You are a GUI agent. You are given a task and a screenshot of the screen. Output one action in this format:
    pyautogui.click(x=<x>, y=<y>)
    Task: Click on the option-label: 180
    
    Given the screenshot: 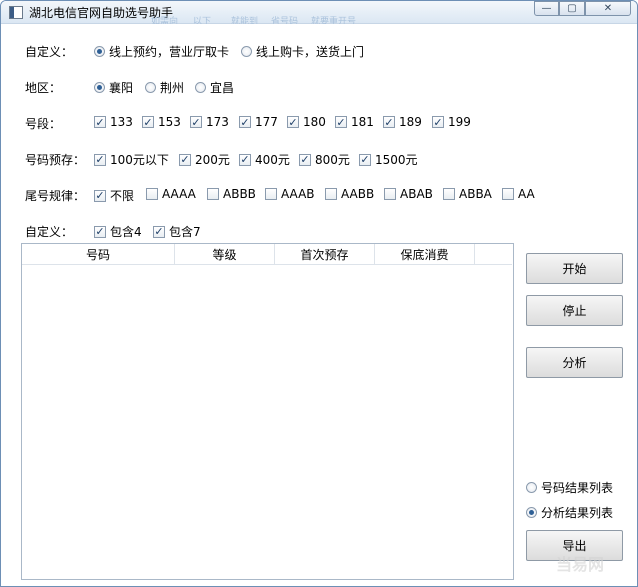 What is the action you would take?
    pyautogui.click(x=314, y=122)
    